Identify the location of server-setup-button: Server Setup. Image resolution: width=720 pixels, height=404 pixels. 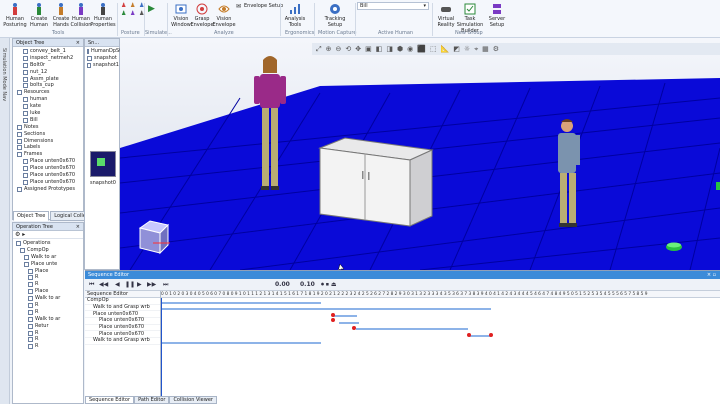
(497, 15).